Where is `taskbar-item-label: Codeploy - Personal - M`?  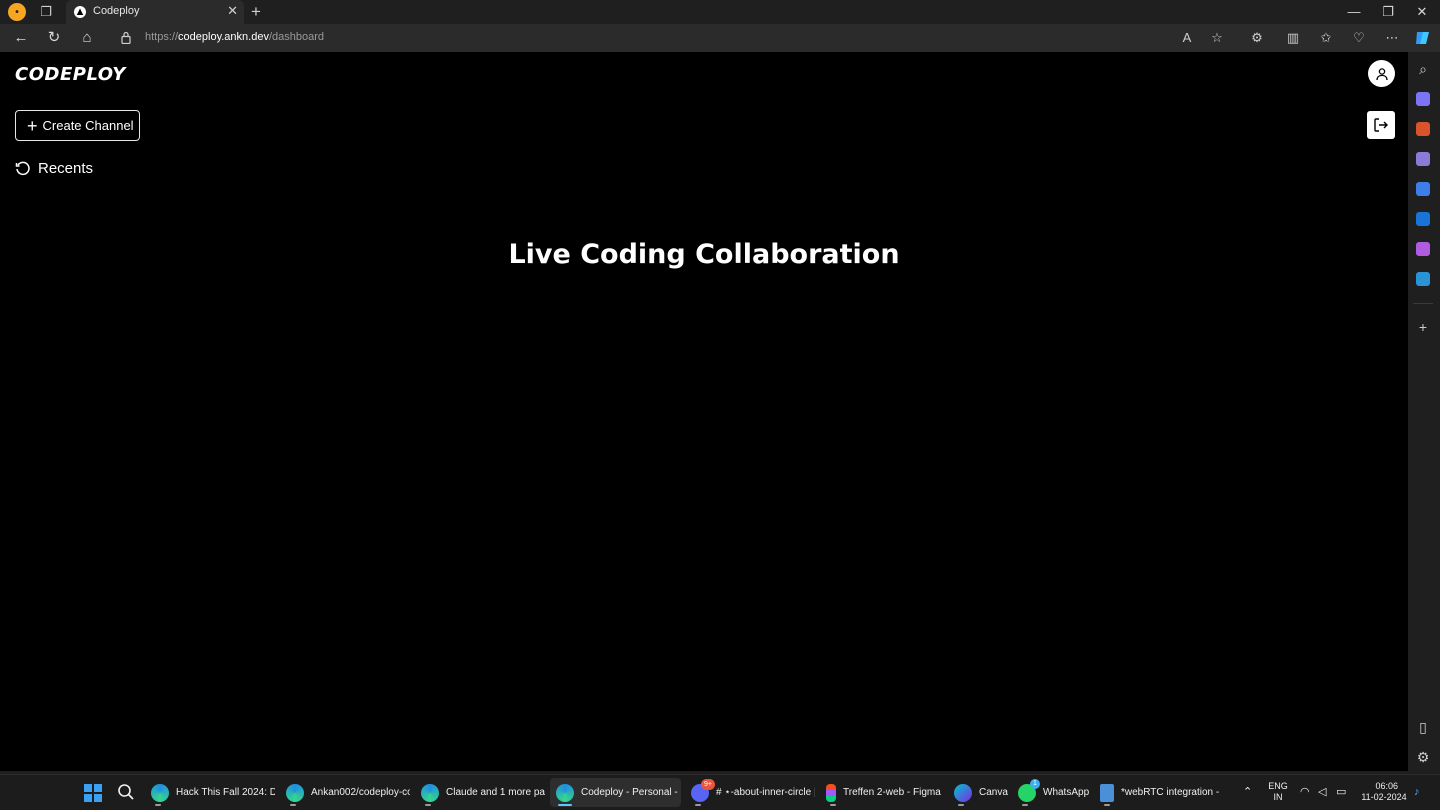
taskbar-item-label: Codeploy - Personal - M is located at coordinates (631, 792).